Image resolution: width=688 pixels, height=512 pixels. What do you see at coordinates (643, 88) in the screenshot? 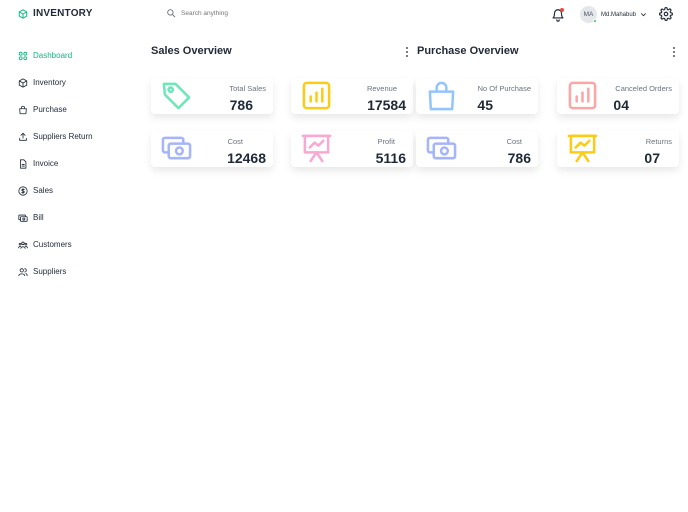
I see `stat-label: Canceled Orders` at bounding box center [643, 88].